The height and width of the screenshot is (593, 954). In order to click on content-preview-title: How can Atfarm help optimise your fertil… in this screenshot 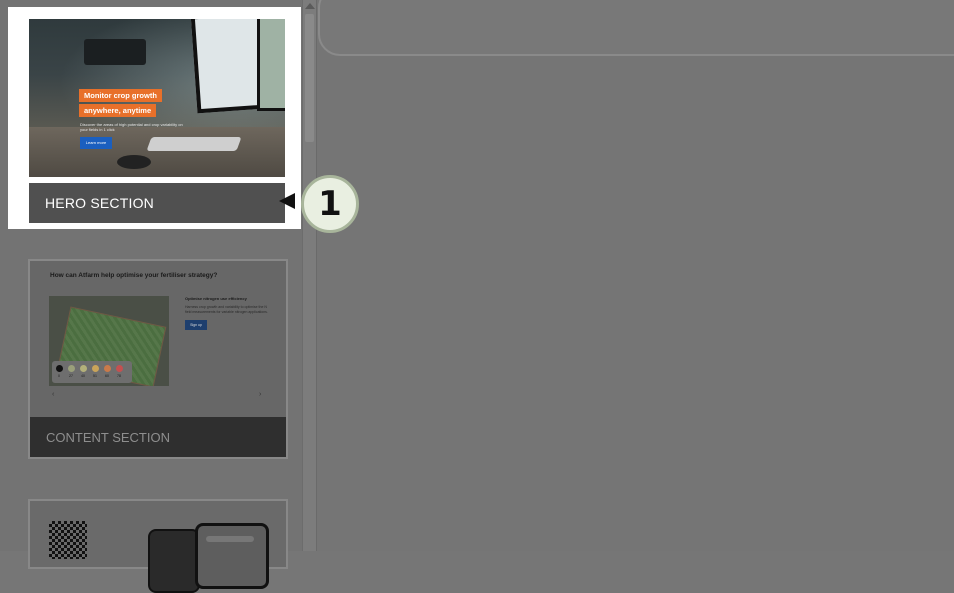, I will do `click(134, 275)`.